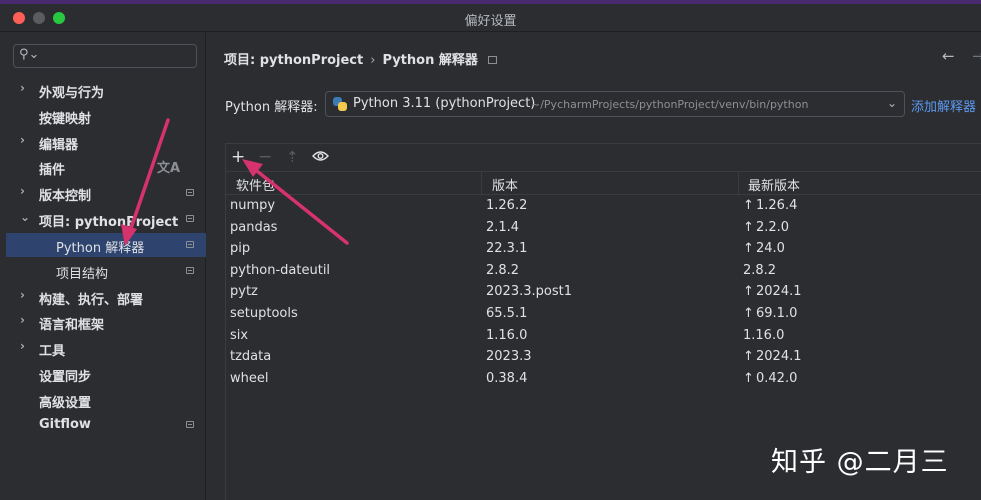 This screenshot has height=500, width=981. I want to click on sidebar-item-python-interpreter: Python 解释器, so click(106, 245).